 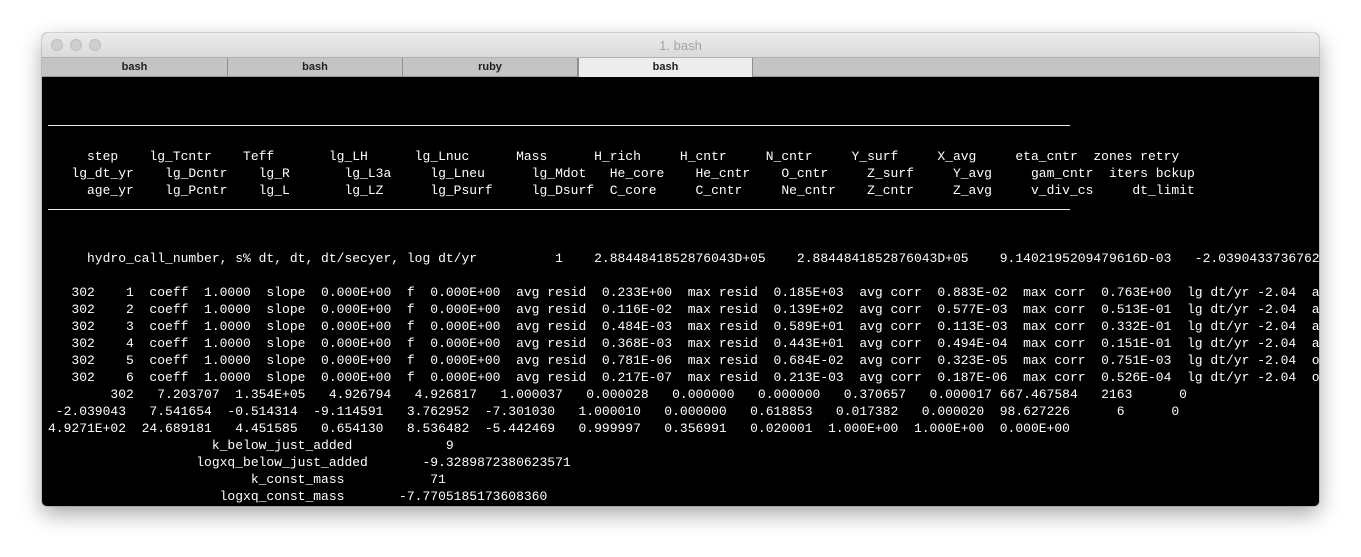 I want to click on tab-bar: bash bash ruby bash, so click(x=680, y=67).